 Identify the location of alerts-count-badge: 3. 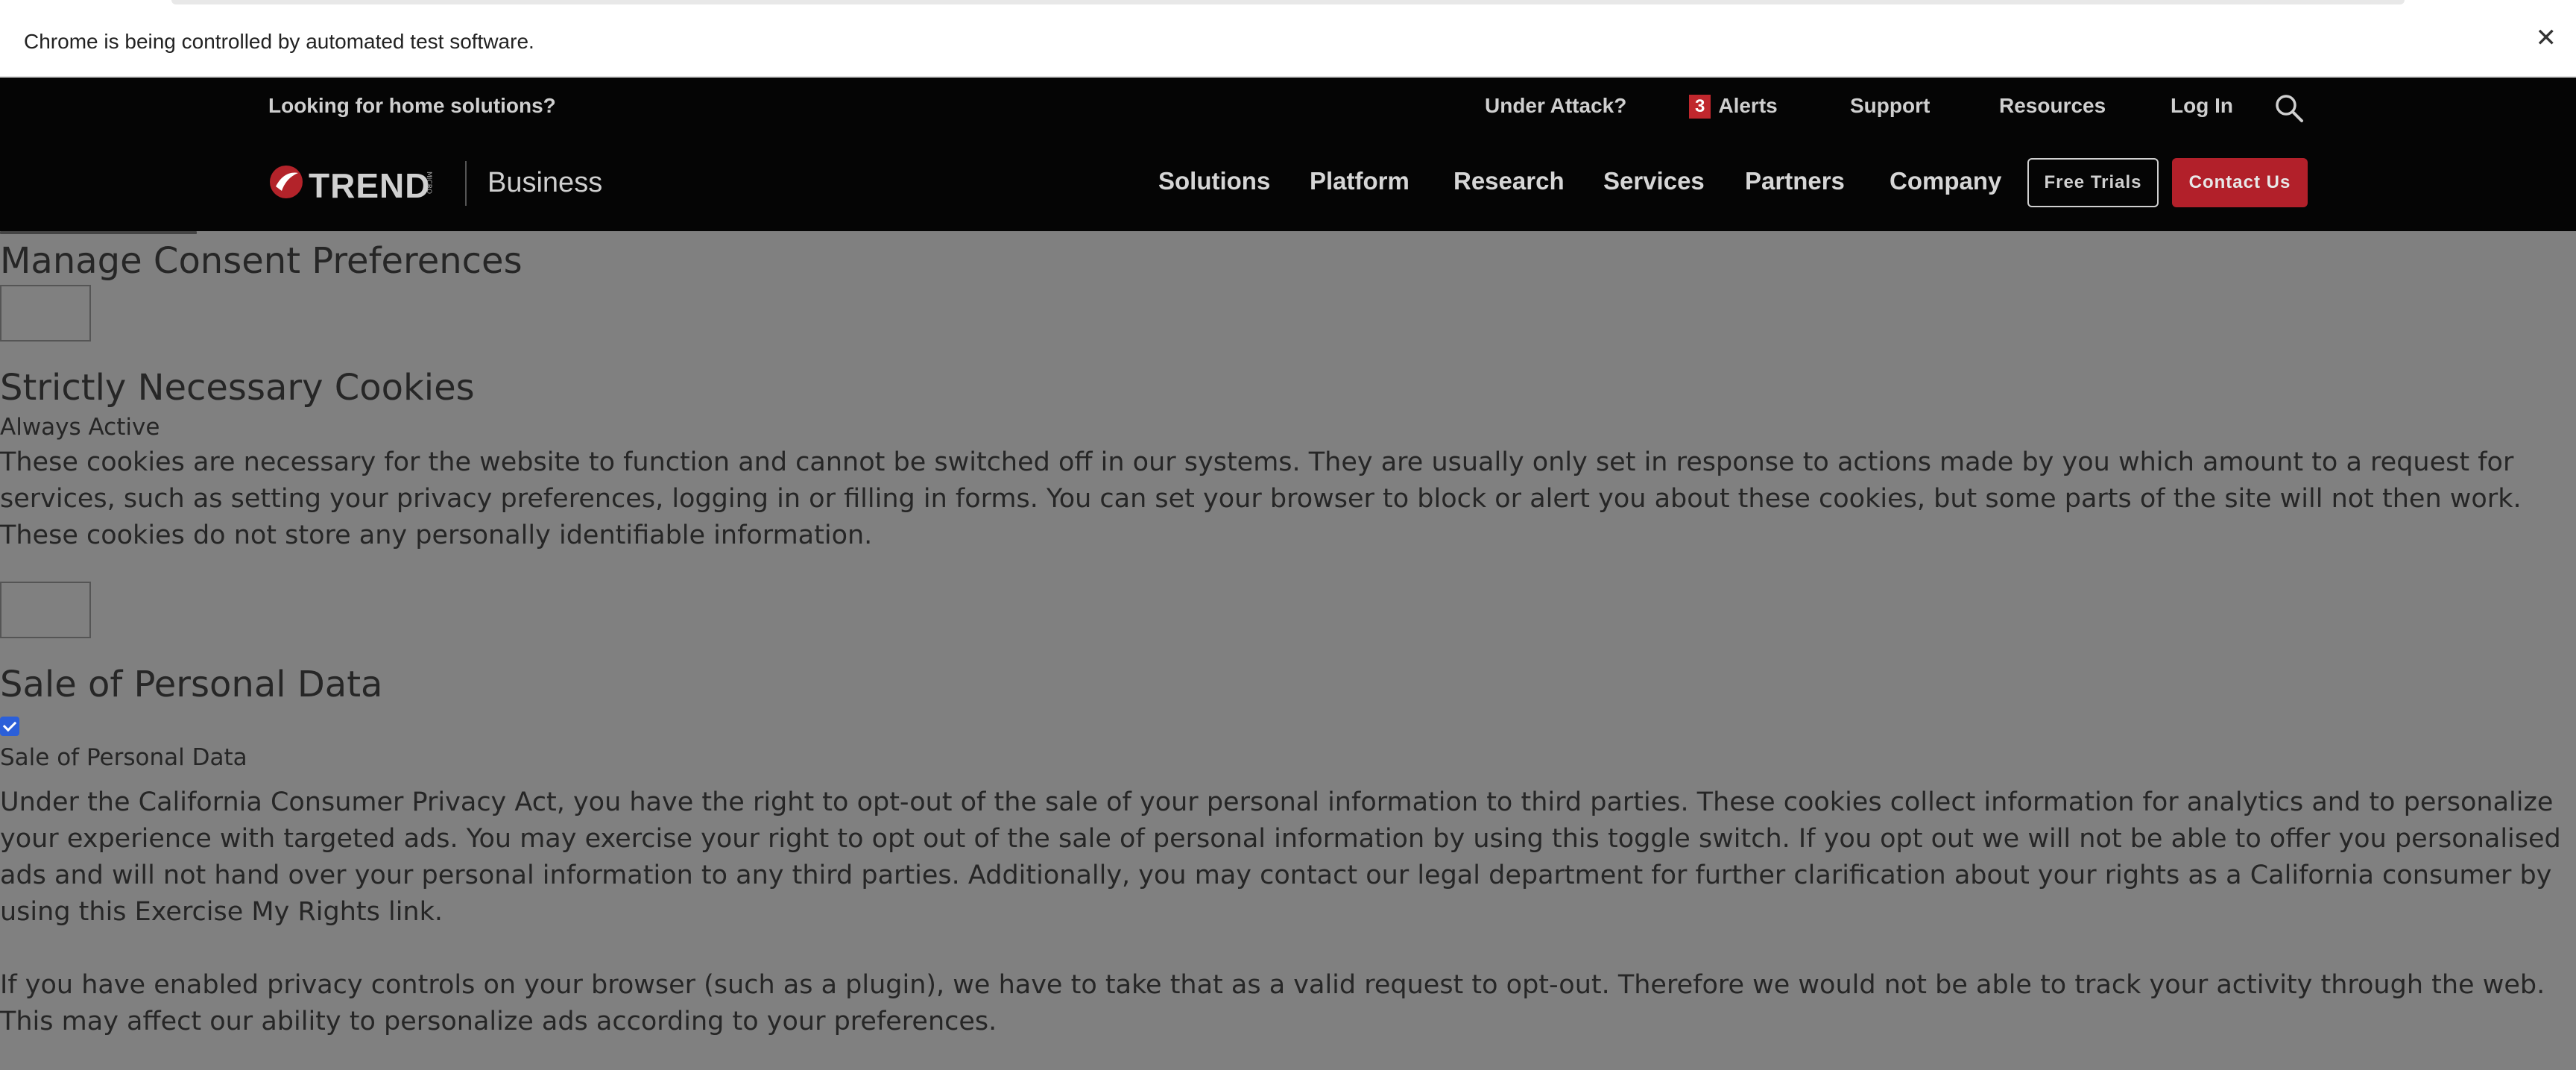
(1700, 107).